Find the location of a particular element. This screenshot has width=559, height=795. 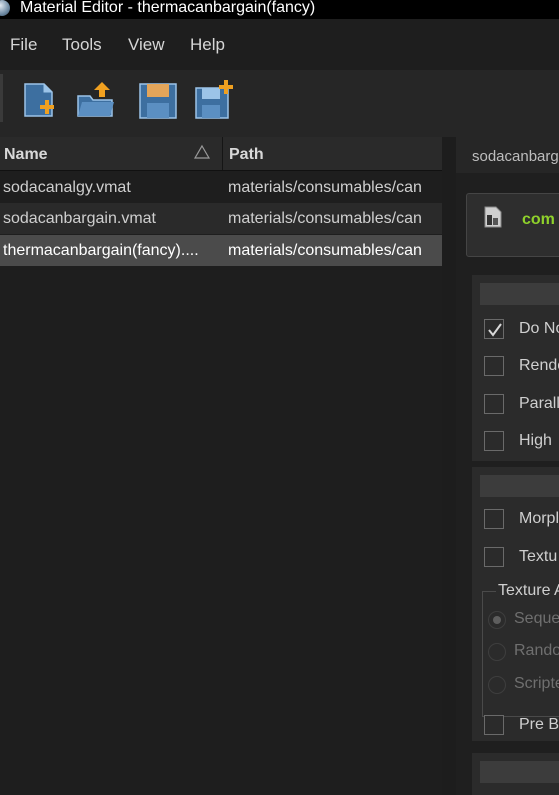

checkbox-label: Pre B is located at coordinates (539, 724).